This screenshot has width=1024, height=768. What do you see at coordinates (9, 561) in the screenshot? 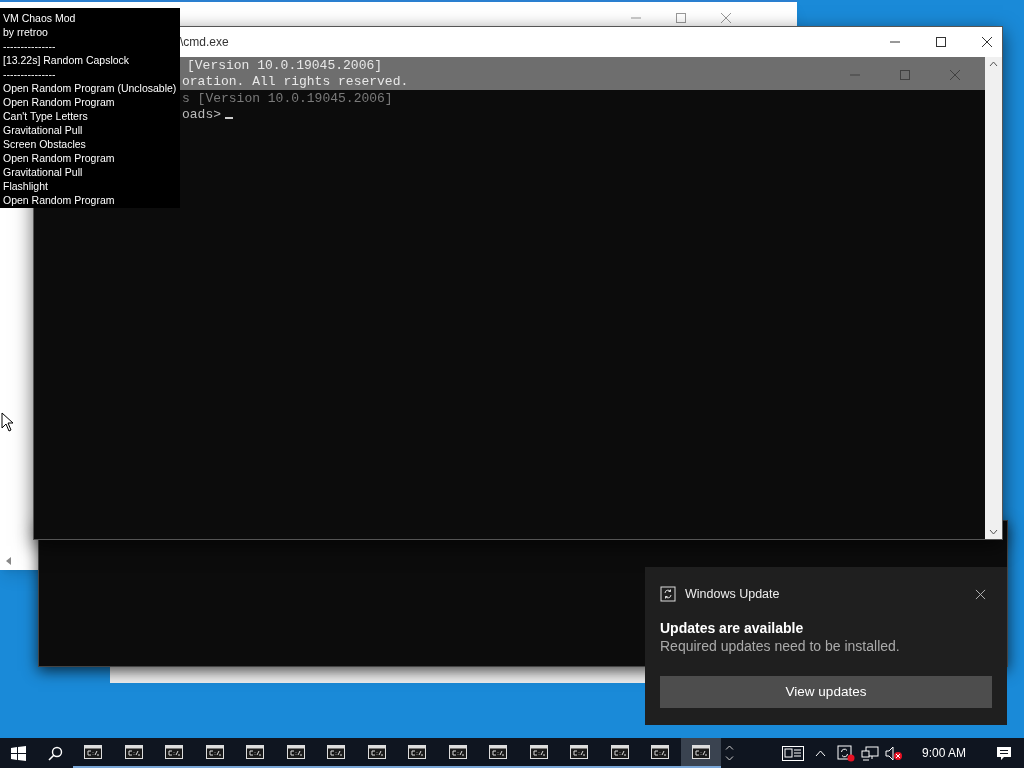
I see `scroll-left-icon` at bounding box center [9, 561].